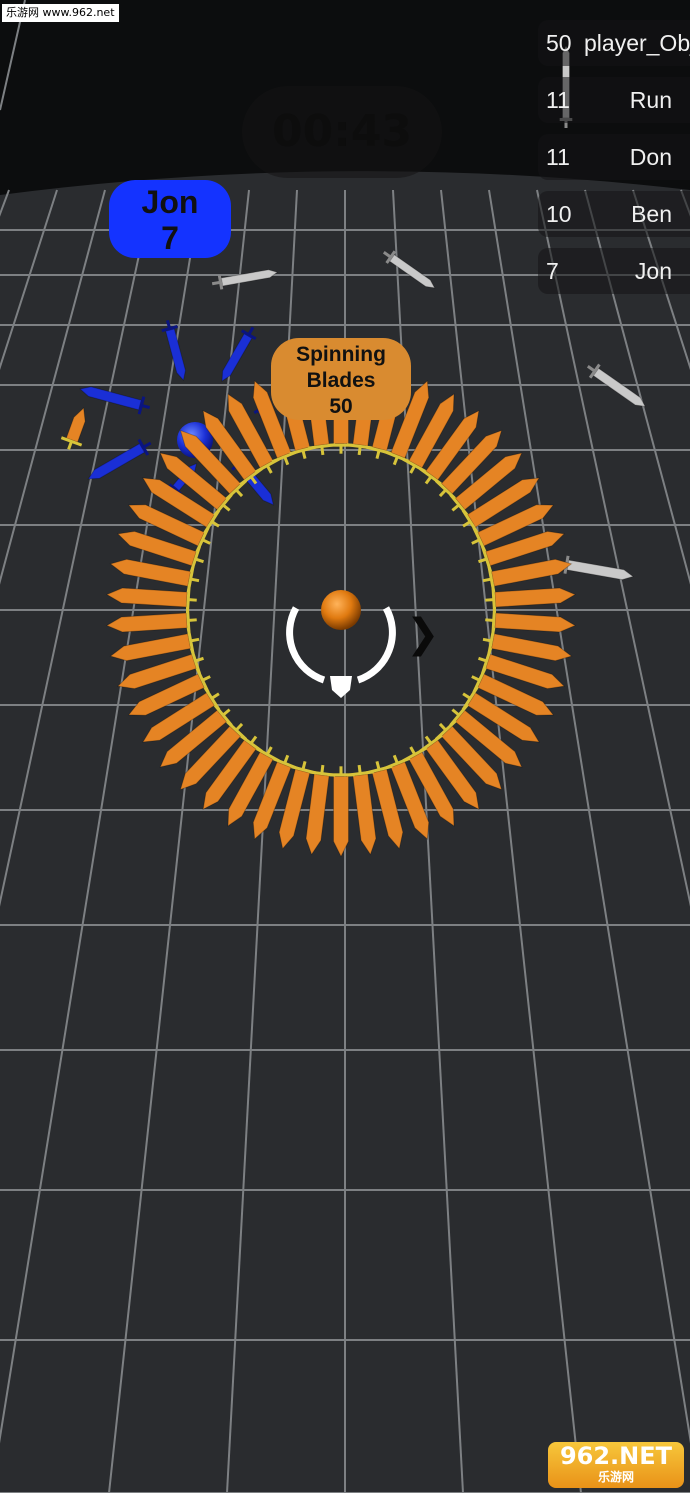 This screenshot has width=690, height=1493. I want to click on leaderboard-name: Run, so click(650, 100).